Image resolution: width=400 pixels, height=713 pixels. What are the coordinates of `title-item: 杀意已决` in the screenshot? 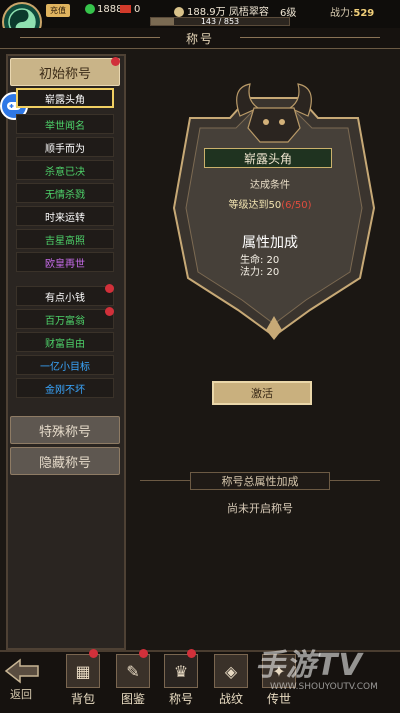 It's located at (65, 170).